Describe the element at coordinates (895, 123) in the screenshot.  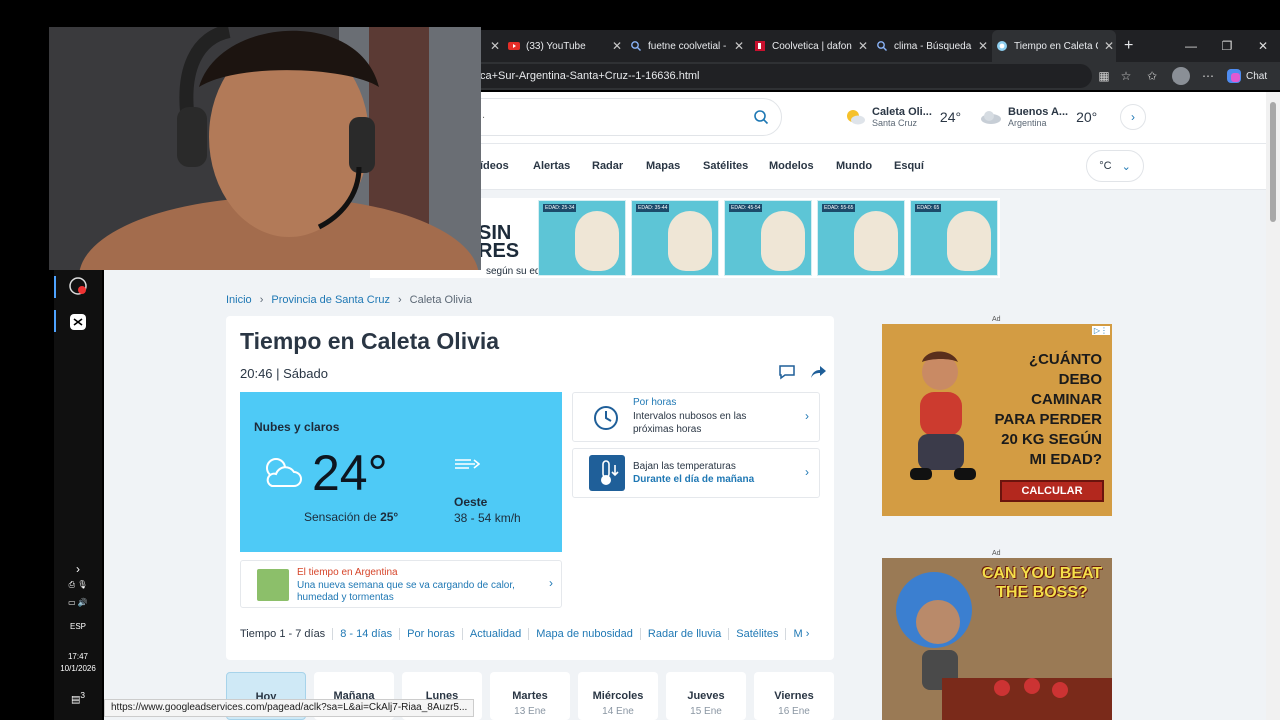
I see `city-region: Santa Cruz` at that location.